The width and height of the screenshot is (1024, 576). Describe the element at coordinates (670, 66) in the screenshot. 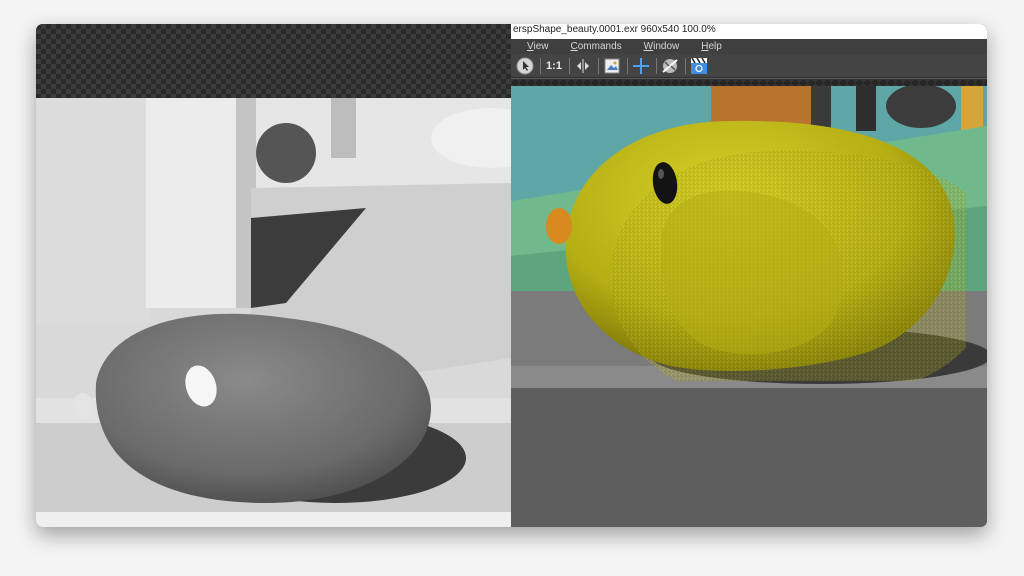

I see `render-region-icon` at that location.